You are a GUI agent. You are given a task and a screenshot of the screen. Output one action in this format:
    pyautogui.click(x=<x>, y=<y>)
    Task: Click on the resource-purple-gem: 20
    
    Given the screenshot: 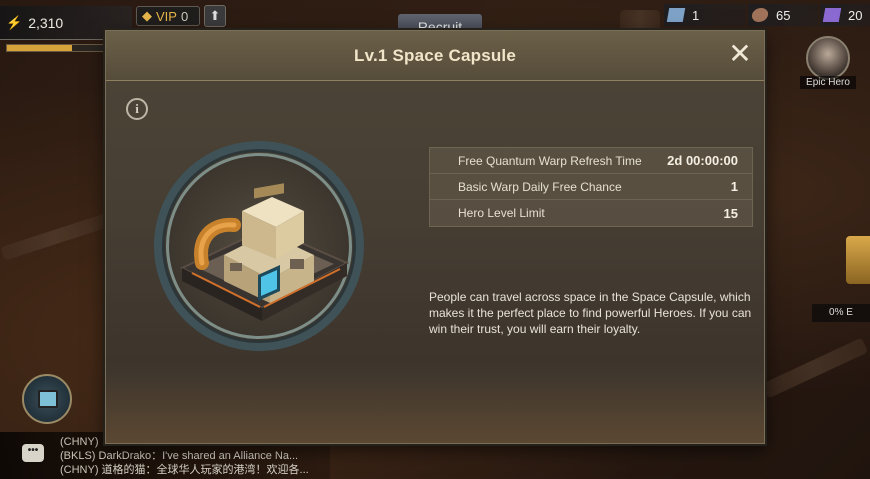 What is the action you would take?
    pyautogui.click(x=845, y=15)
    